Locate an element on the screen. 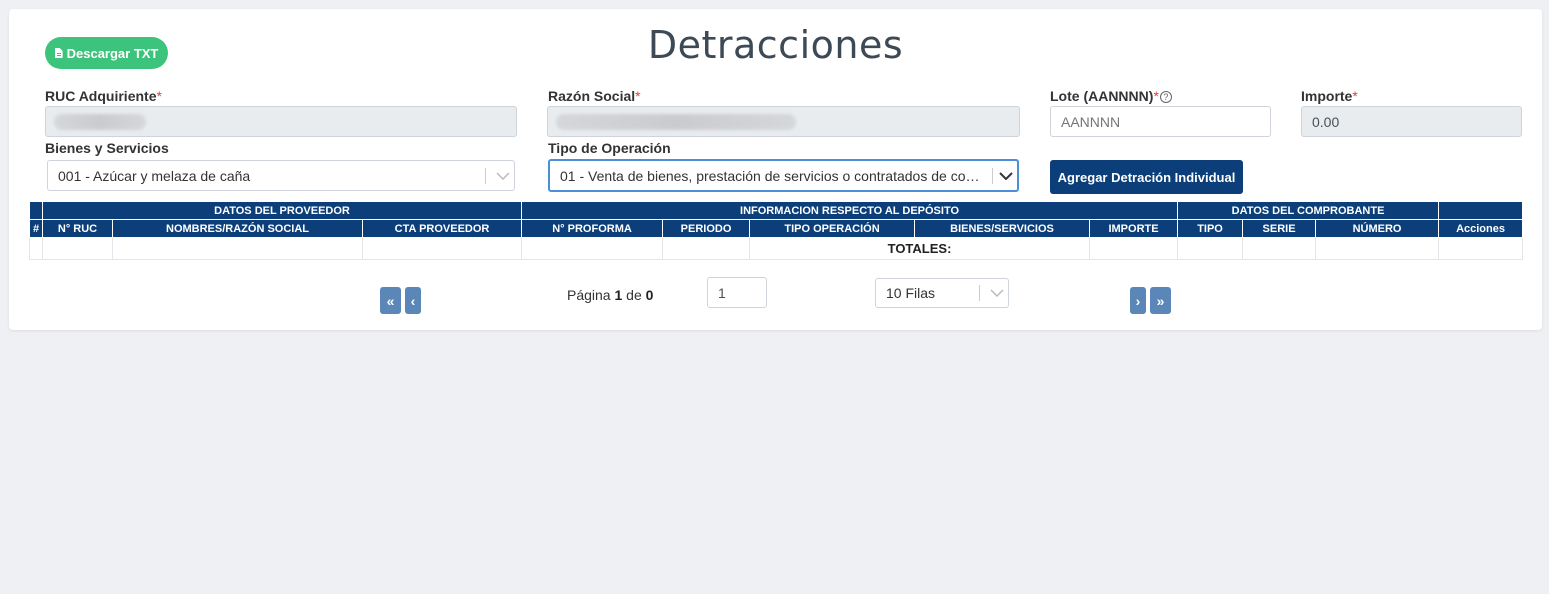 The image size is (1549, 594). razon-label: Razón Social* is located at coordinates (594, 96).